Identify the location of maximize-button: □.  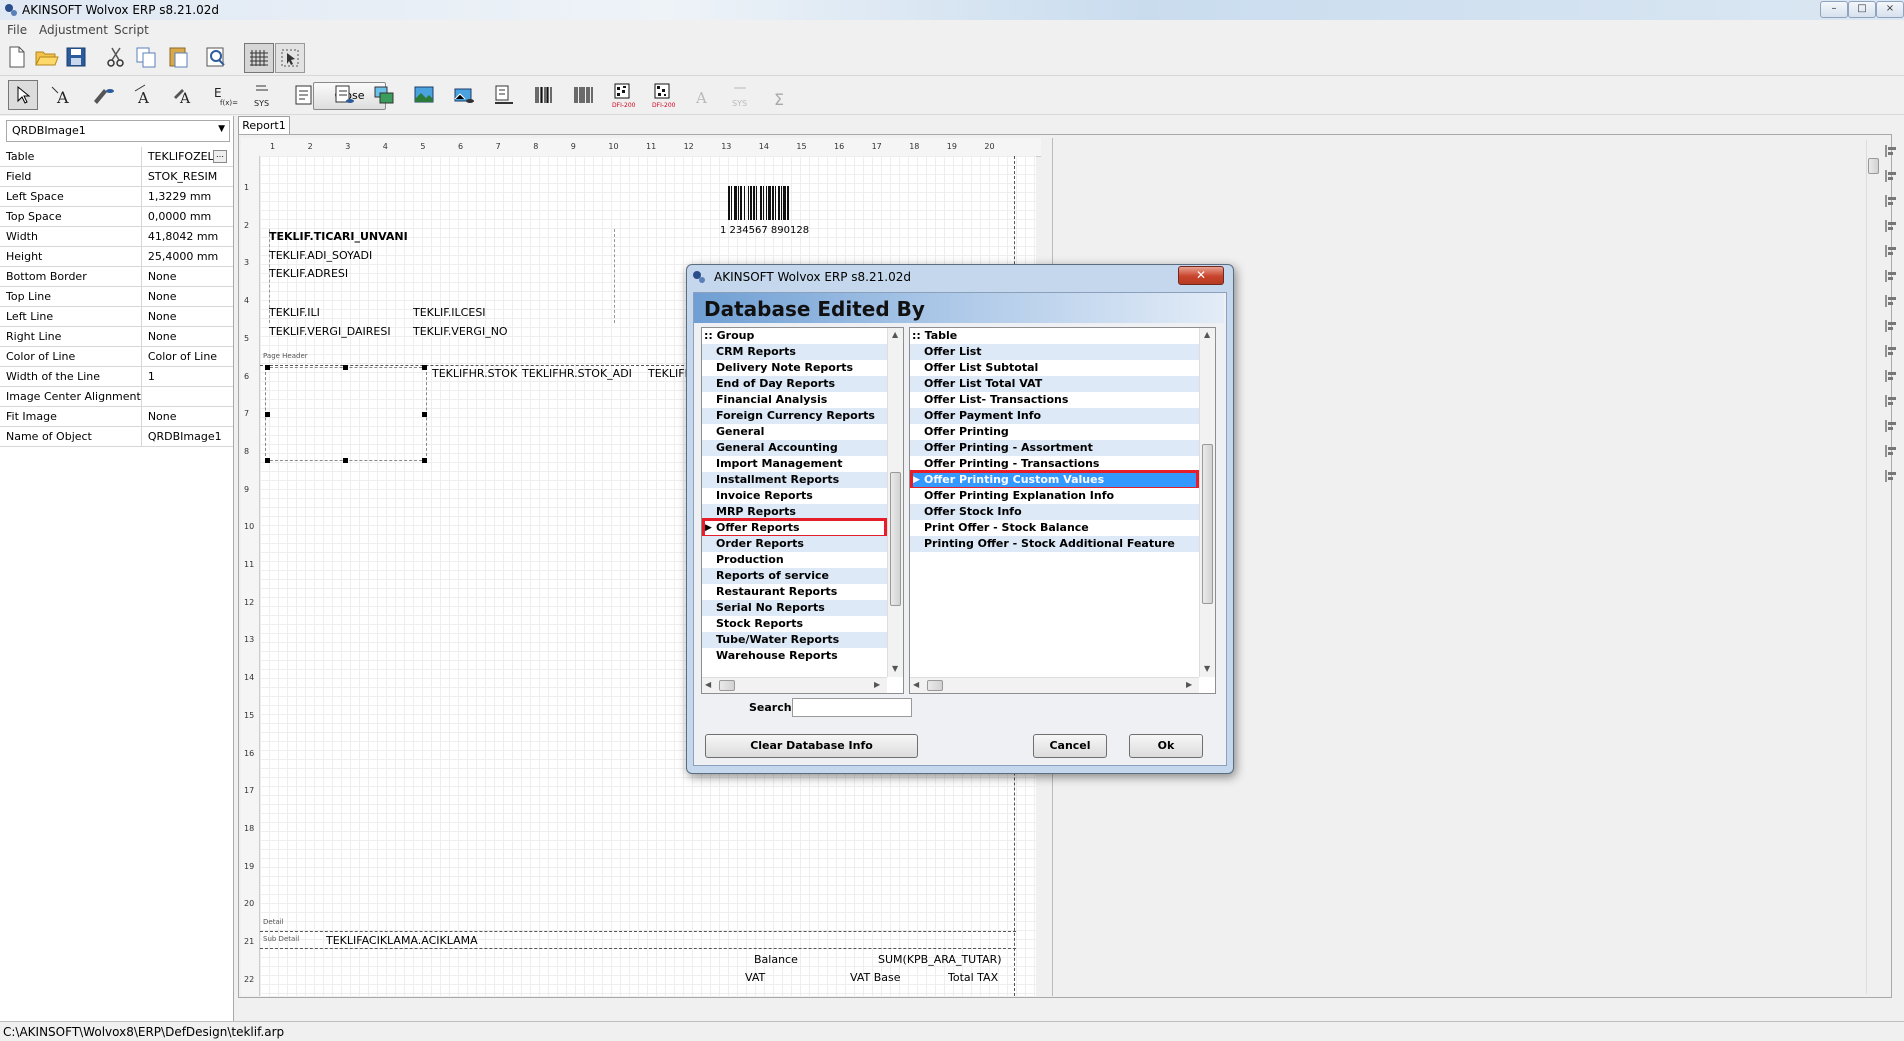
(1862, 9).